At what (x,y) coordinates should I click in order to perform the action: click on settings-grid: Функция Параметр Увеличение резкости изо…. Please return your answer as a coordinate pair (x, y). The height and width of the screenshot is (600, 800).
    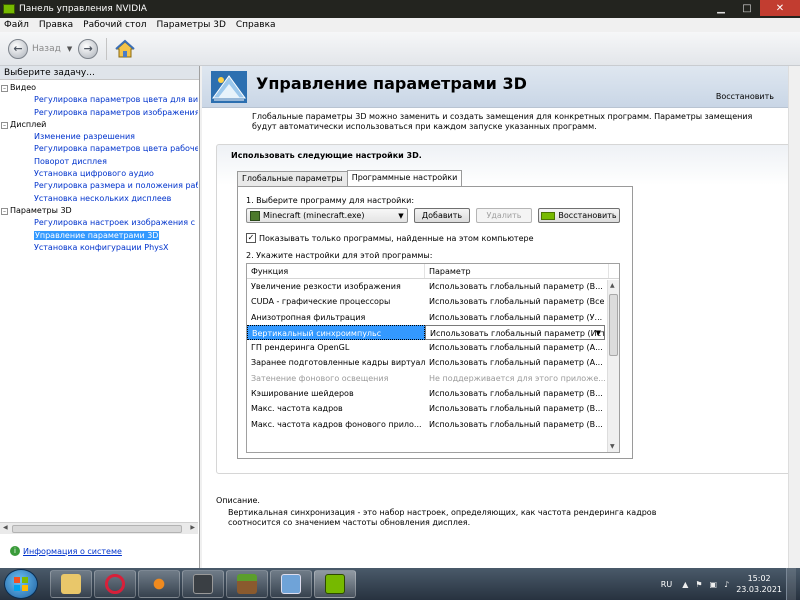
    Looking at the image, I should click on (433, 358).